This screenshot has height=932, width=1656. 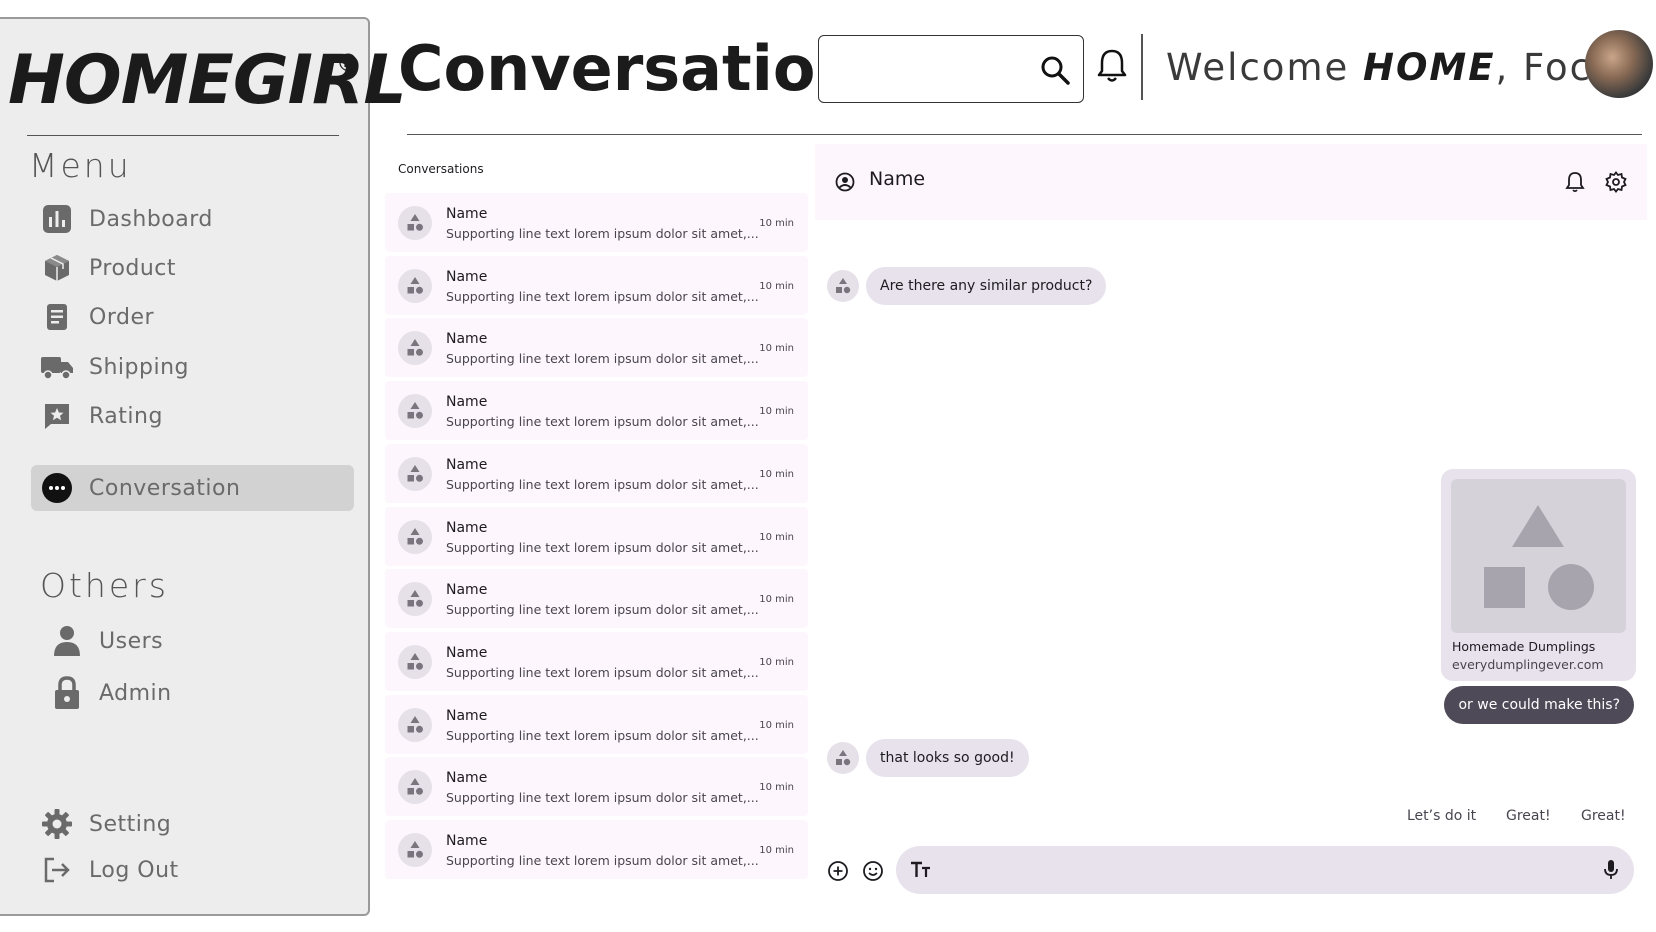 I want to click on sidebar-item-order: Order, so click(x=192, y=317).